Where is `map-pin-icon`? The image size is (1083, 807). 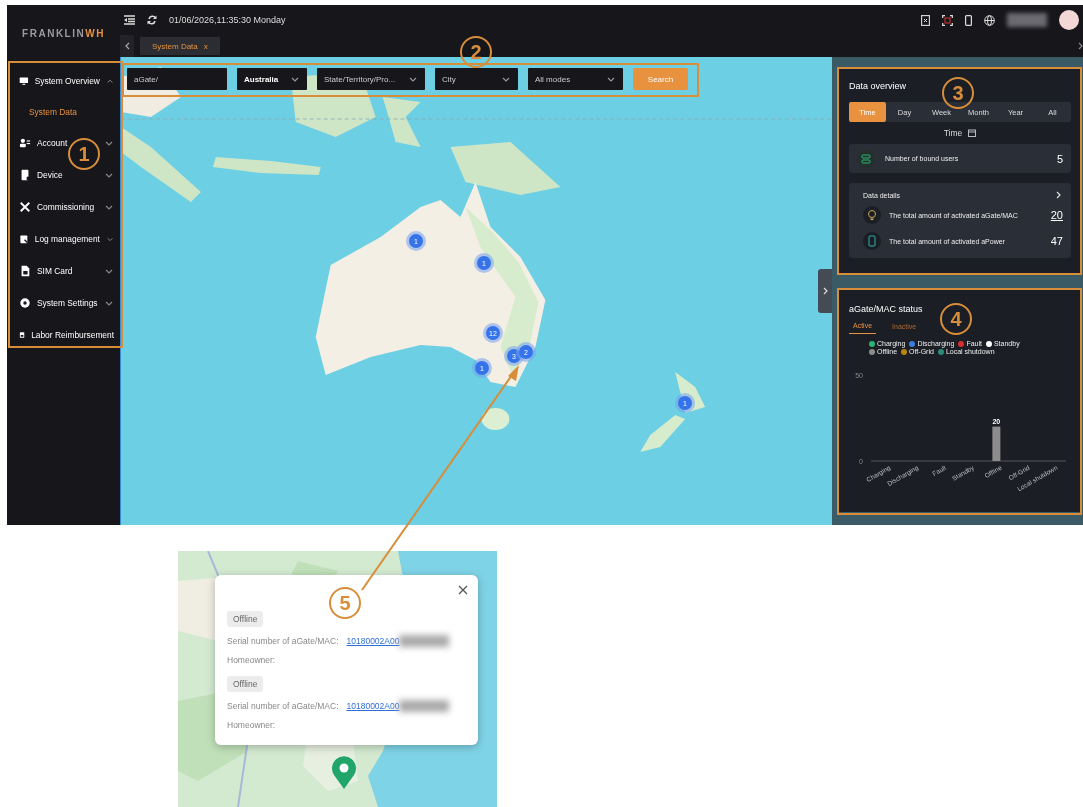 map-pin-icon is located at coordinates (344, 773).